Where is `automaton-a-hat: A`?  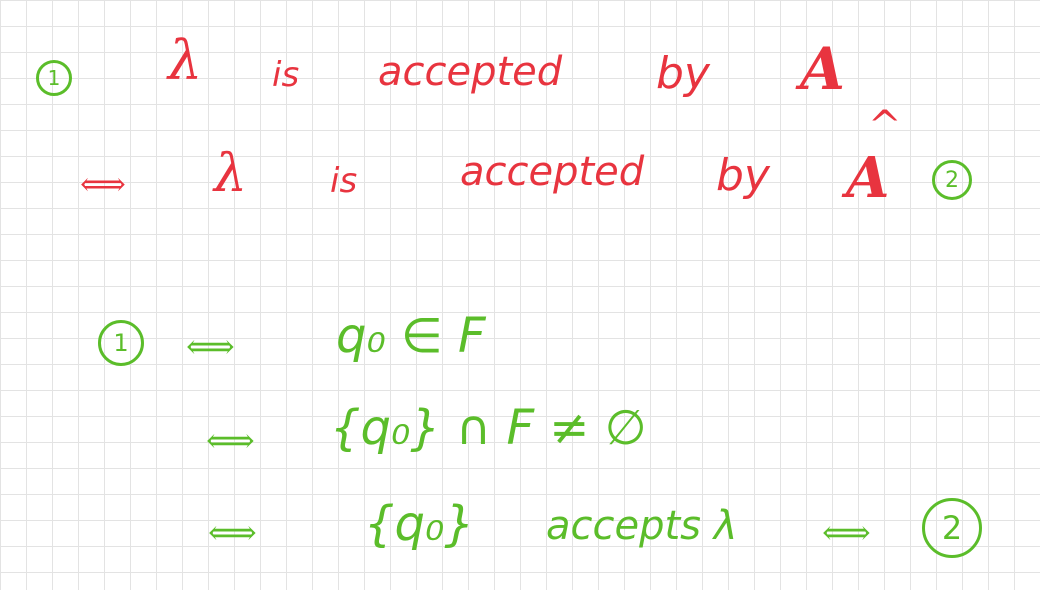
automaton-a-hat: A is located at coordinates (868, 178).